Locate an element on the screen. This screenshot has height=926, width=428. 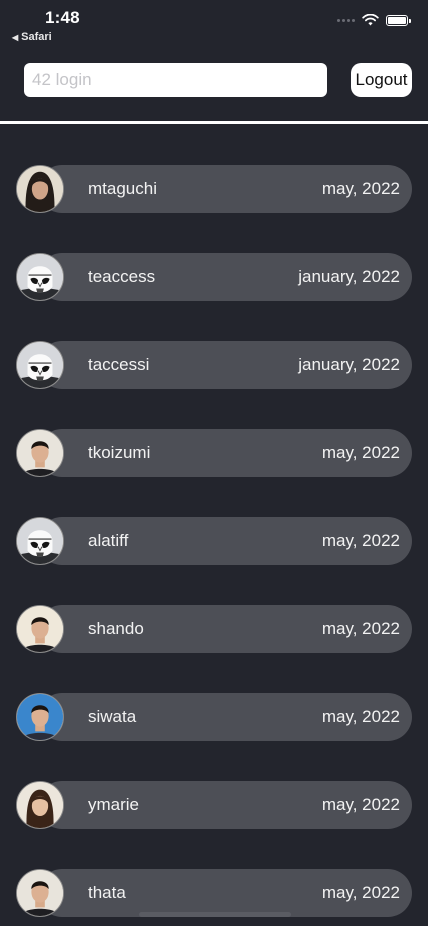
home-indicator is located at coordinates (215, 914).